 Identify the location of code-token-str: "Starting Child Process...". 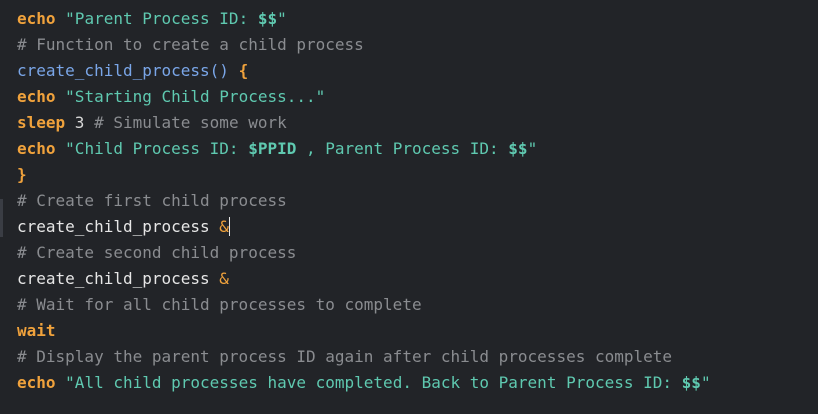
(195, 96).